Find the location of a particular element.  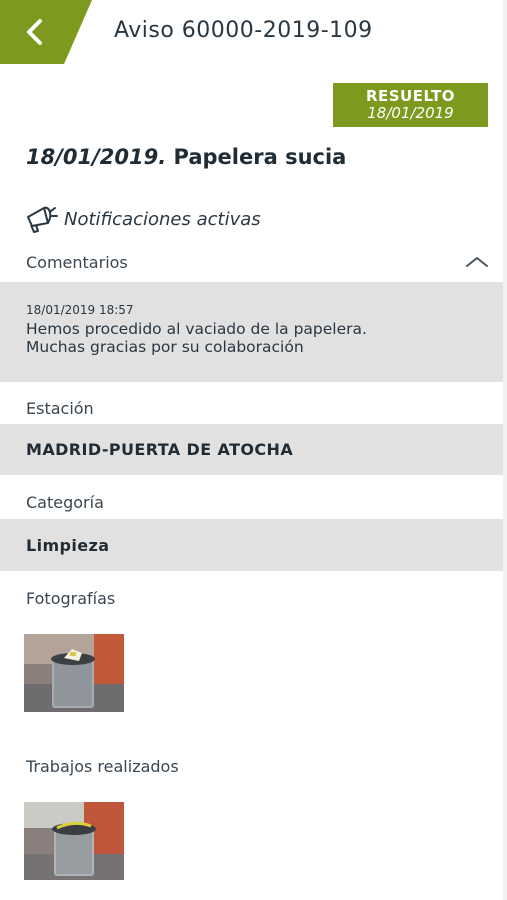

notifications-label: Notificaciones activas is located at coordinates (162, 219).